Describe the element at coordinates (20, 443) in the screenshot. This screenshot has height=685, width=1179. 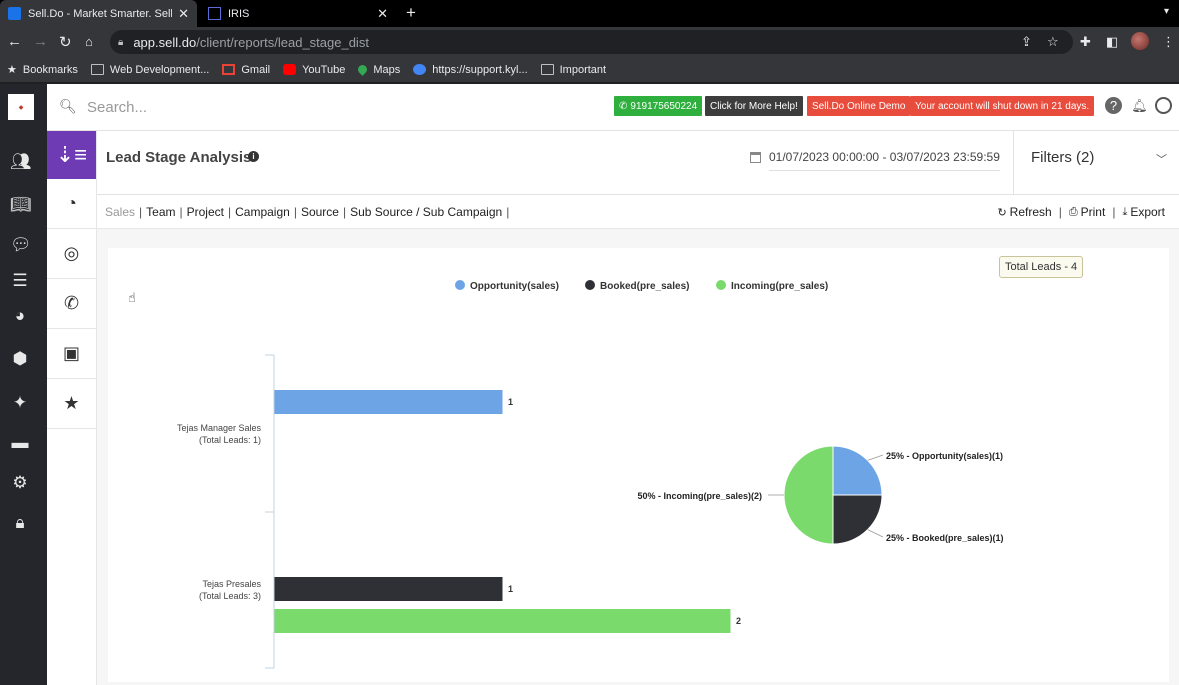
I see `folder-icon: ▬` at that location.